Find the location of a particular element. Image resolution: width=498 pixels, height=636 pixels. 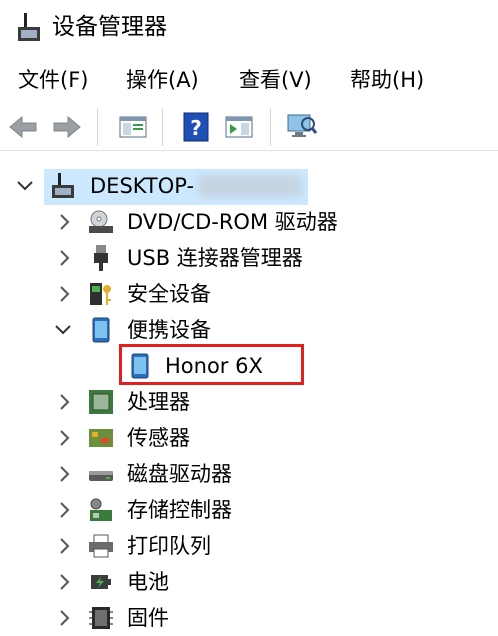

tree-item-label: 处理器 is located at coordinates (158, 402).